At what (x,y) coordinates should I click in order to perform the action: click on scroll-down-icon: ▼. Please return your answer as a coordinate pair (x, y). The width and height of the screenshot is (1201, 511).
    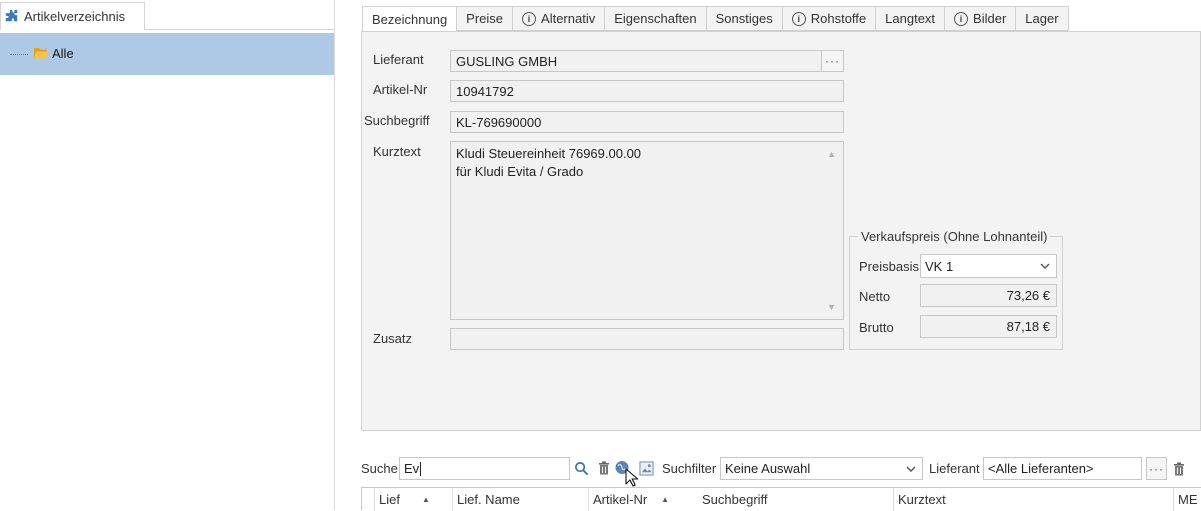
    Looking at the image, I should click on (831, 307).